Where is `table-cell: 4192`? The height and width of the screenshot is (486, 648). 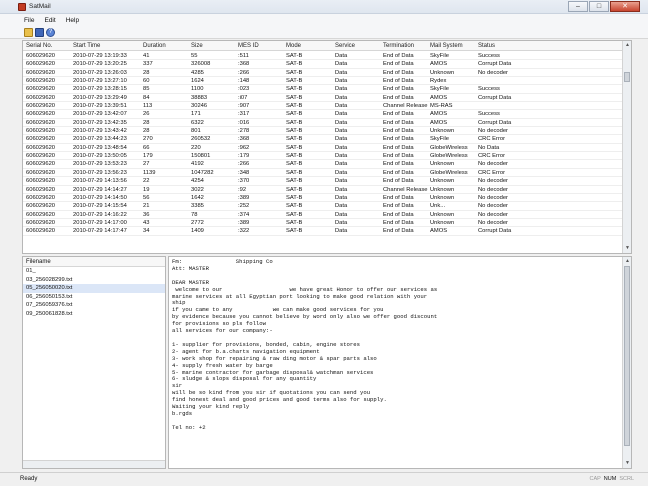
table-cell: 4192 is located at coordinates (197, 164).